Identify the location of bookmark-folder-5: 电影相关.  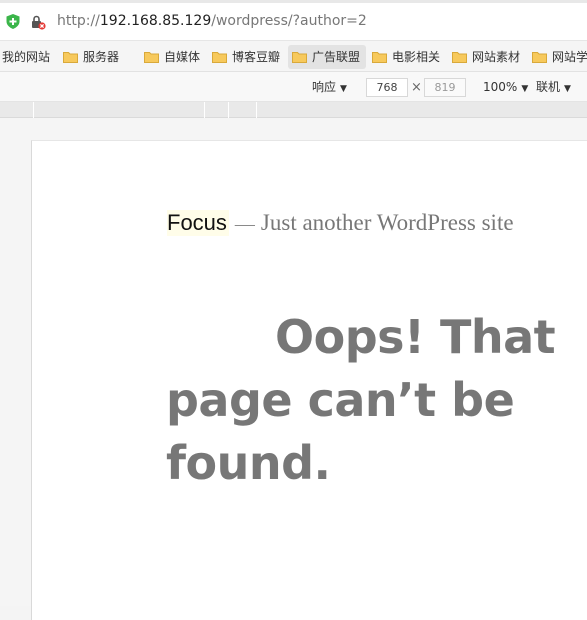
(409, 57).